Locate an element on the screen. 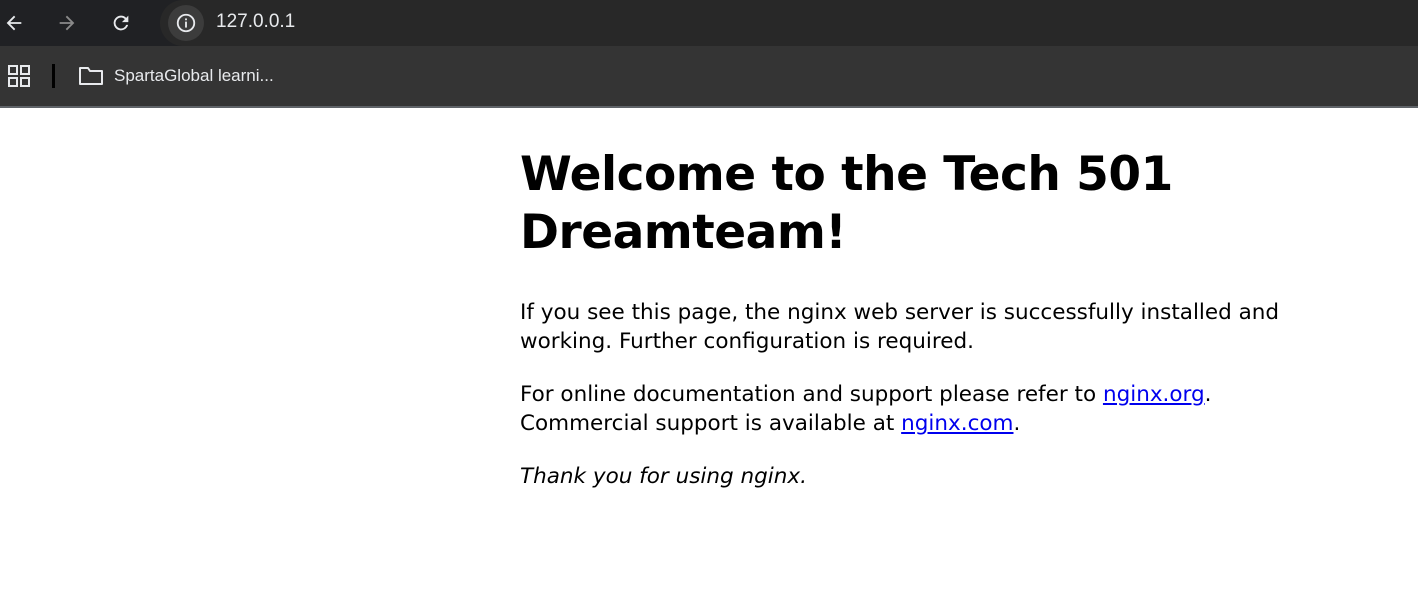 This screenshot has height=589, width=1418. nginx-com-link: nginx.com is located at coordinates (957, 423).